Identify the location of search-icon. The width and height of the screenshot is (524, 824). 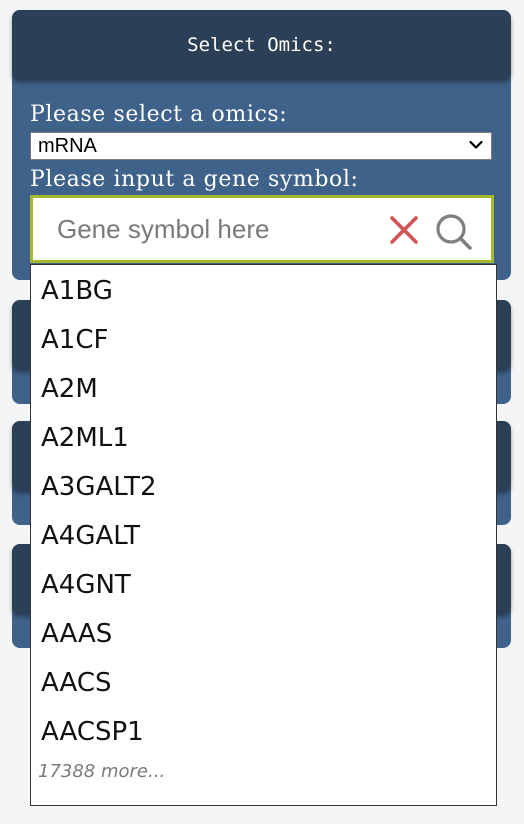
(454, 232).